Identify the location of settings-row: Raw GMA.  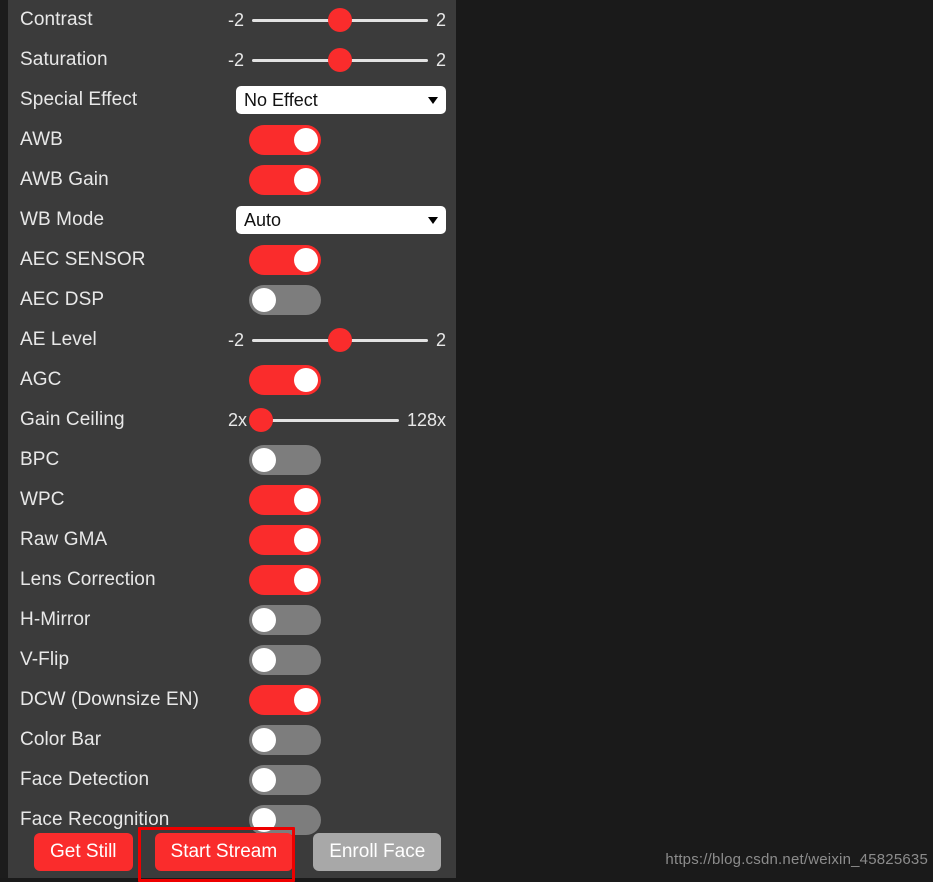
(232, 540).